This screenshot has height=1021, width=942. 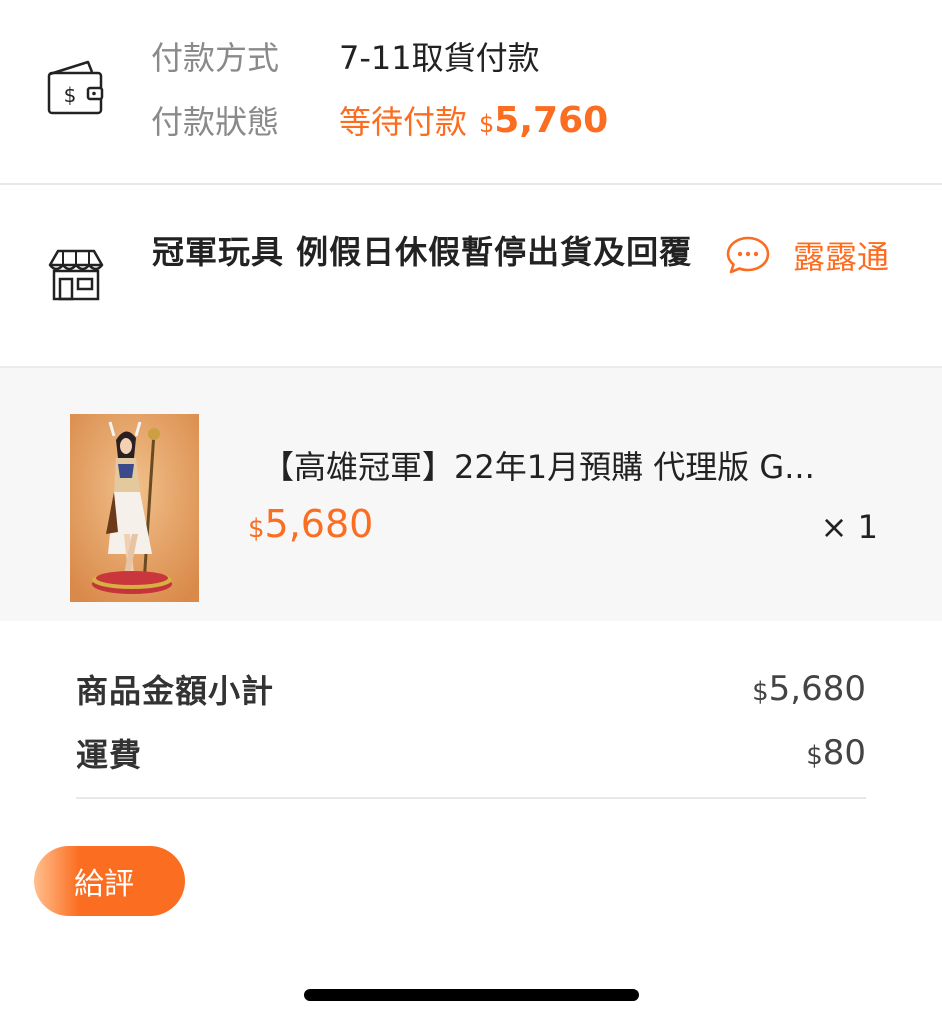 I want to click on product-image, so click(x=134, y=508).